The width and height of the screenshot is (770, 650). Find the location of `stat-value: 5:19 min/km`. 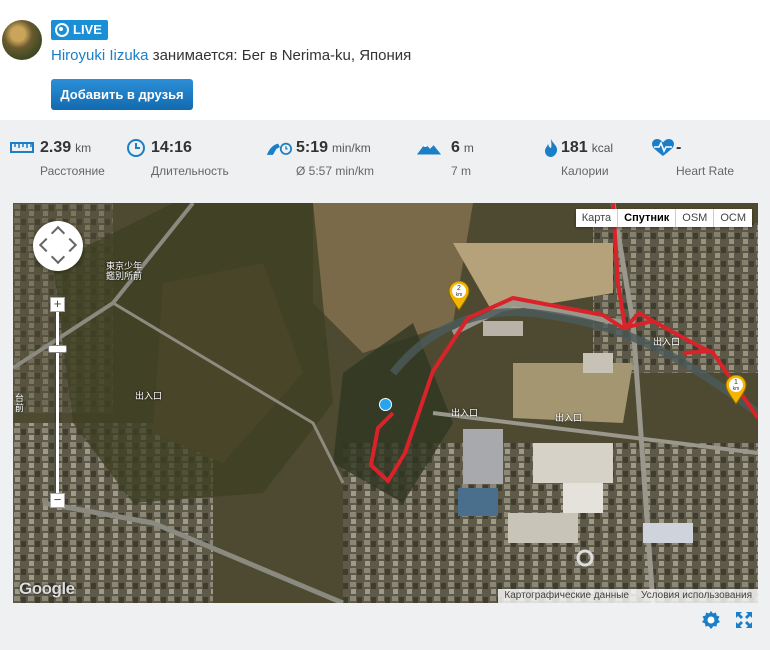

stat-value: 5:19 min/km is located at coordinates (333, 147).